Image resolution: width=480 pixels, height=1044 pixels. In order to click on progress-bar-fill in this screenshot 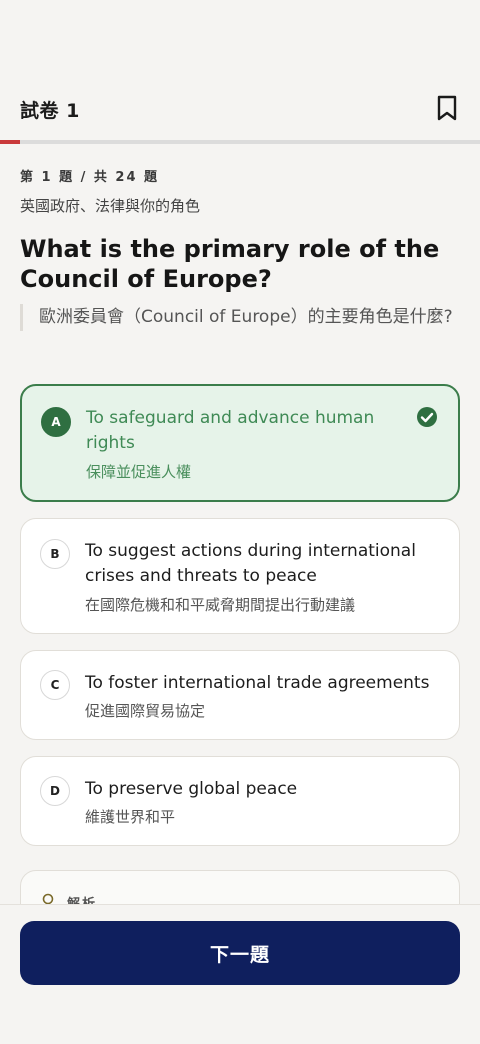, I will do `click(10, 142)`.